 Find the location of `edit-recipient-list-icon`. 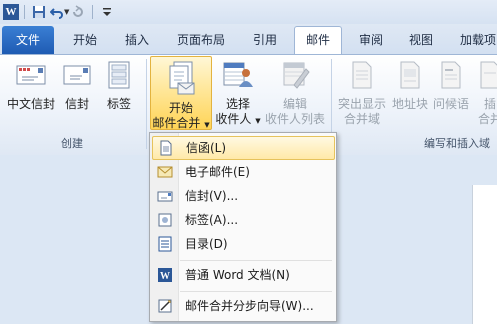

edit-recipient-list-icon is located at coordinates (295, 77).